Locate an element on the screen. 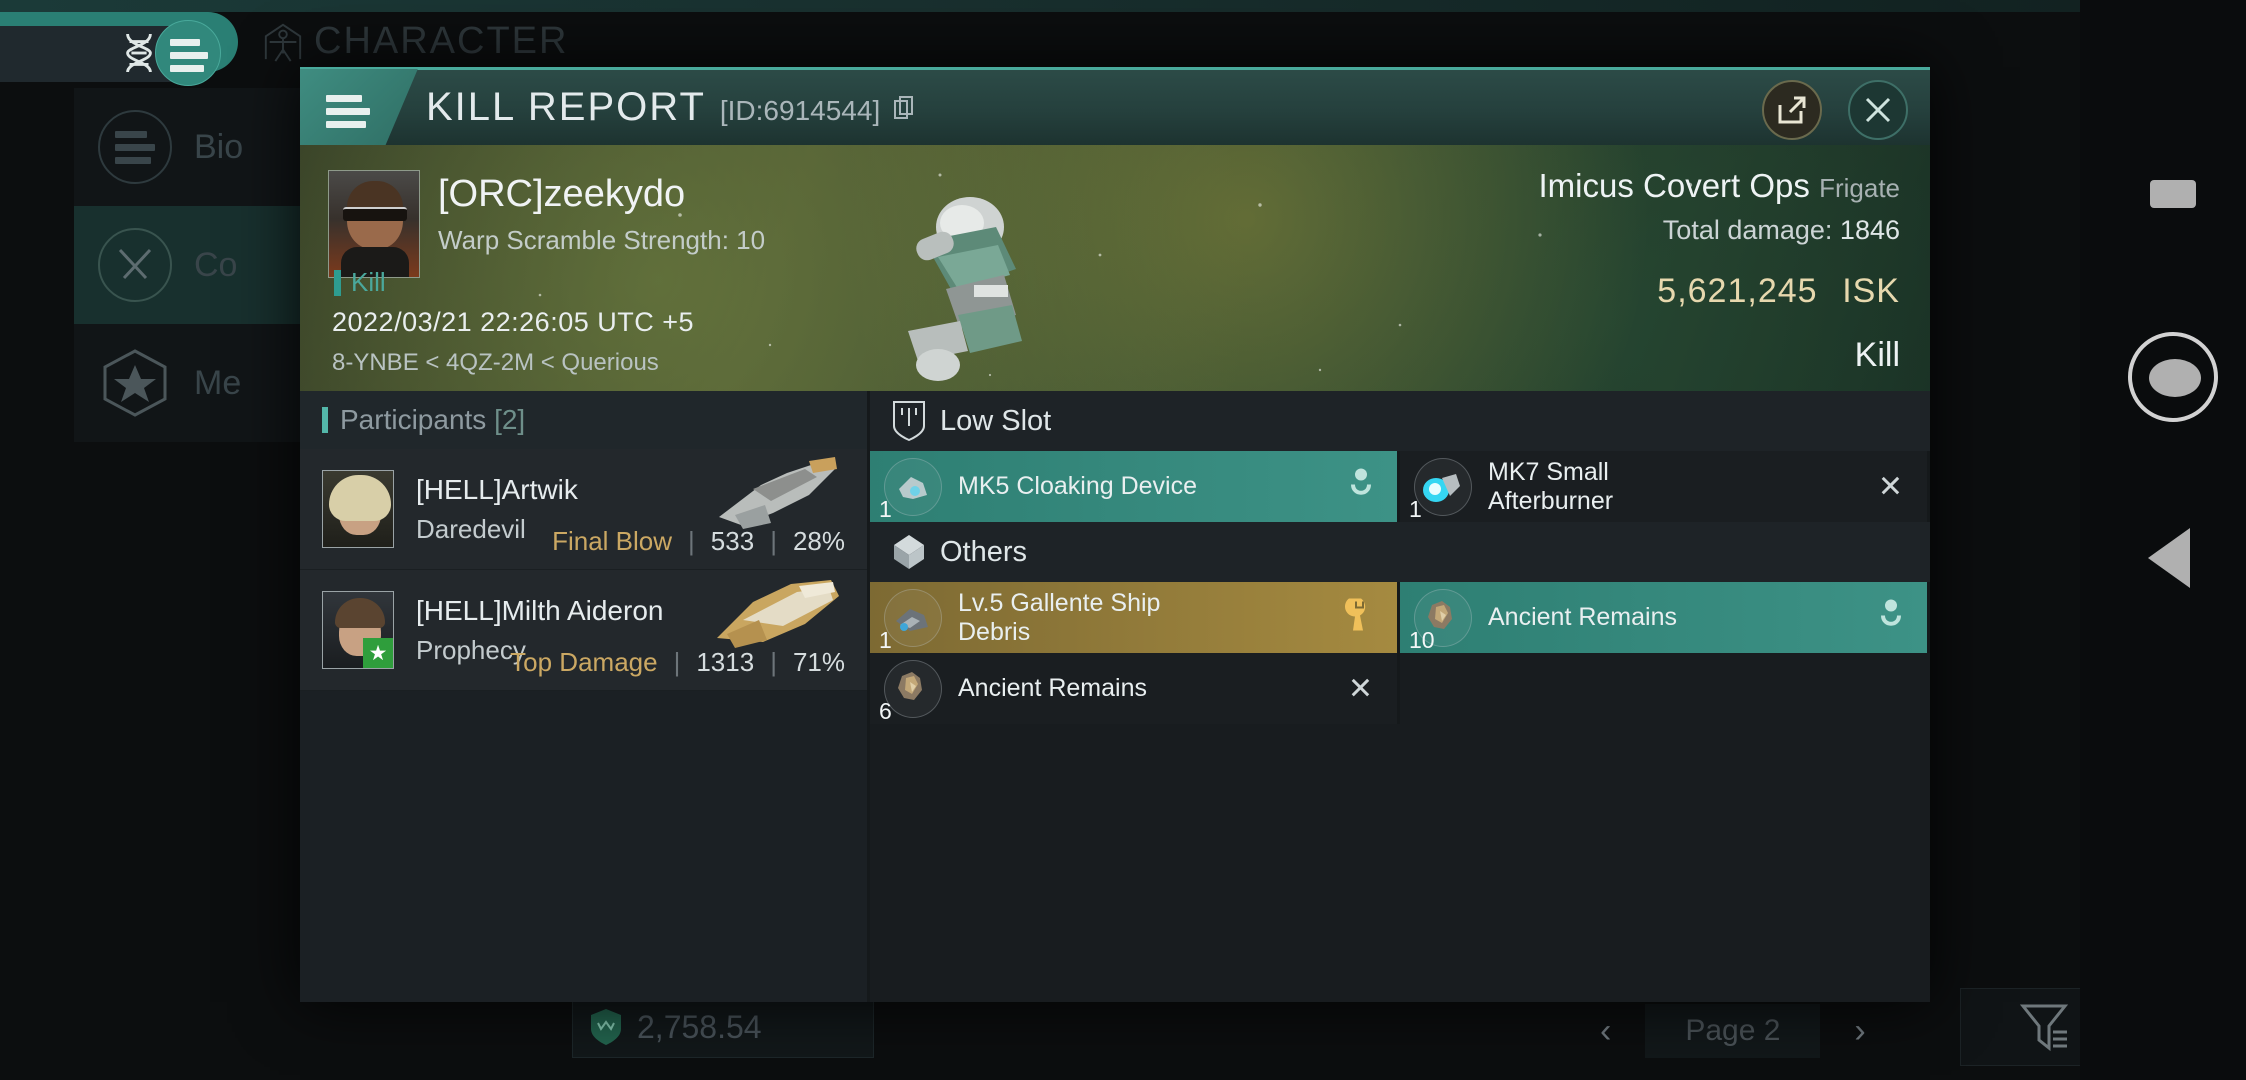 This screenshot has height=1080, width=2246. total-damage-value: 1846 is located at coordinates (1869, 230).